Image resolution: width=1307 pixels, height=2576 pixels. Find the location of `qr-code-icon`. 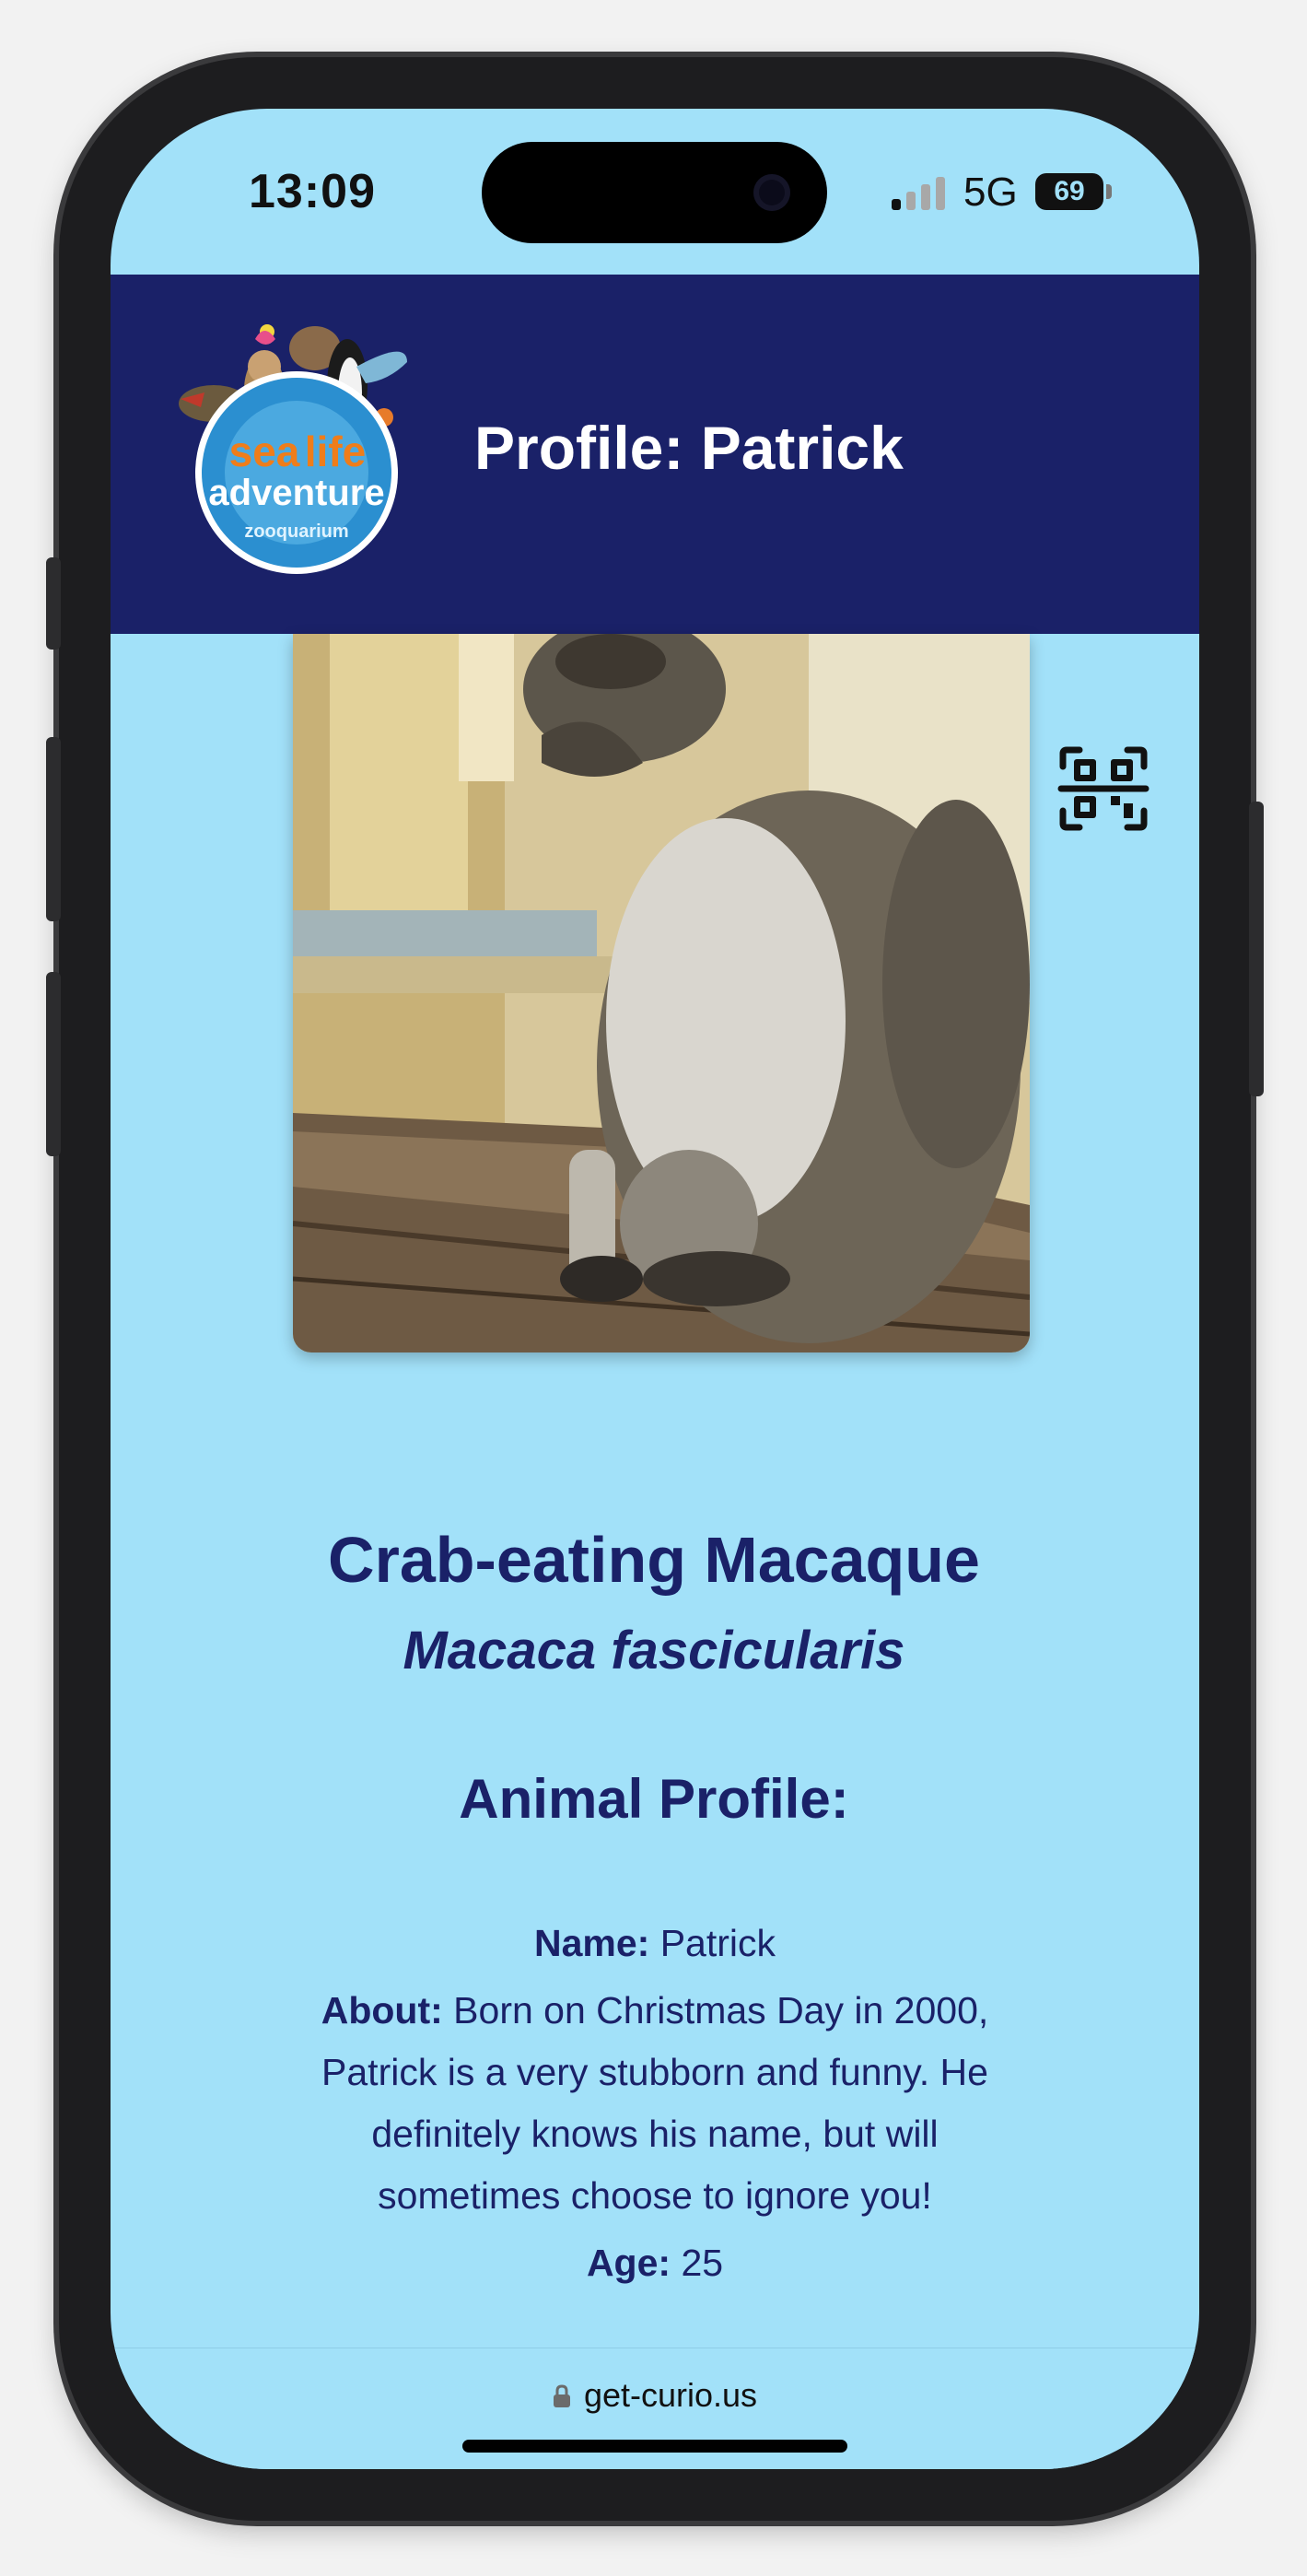

qr-code-icon is located at coordinates (1103, 788).